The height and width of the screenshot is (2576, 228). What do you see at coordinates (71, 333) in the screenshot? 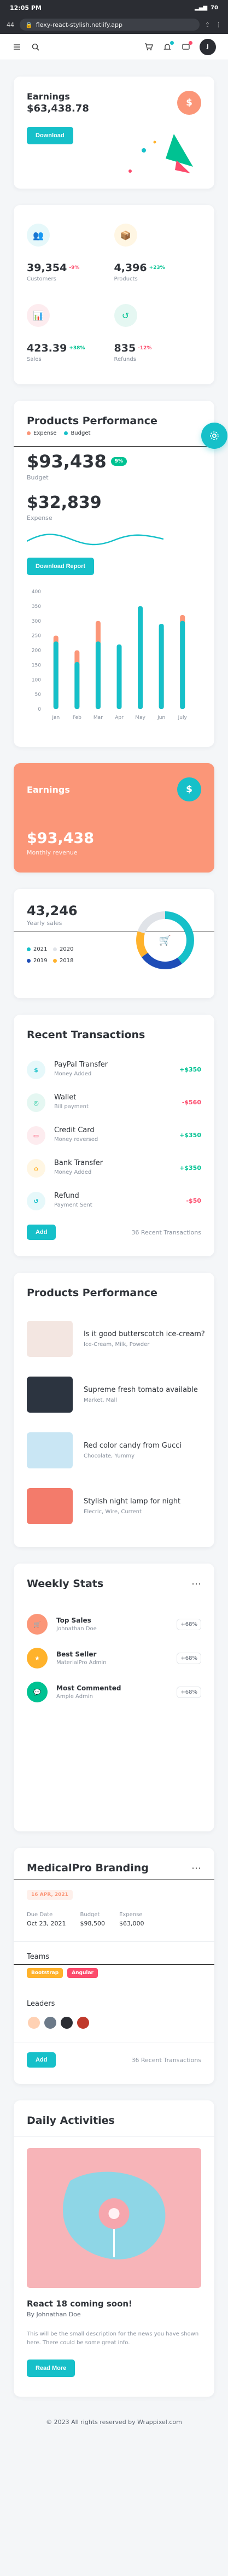
I see `stat-sales: 📊 423.39 +38% Sales` at bounding box center [71, 333].